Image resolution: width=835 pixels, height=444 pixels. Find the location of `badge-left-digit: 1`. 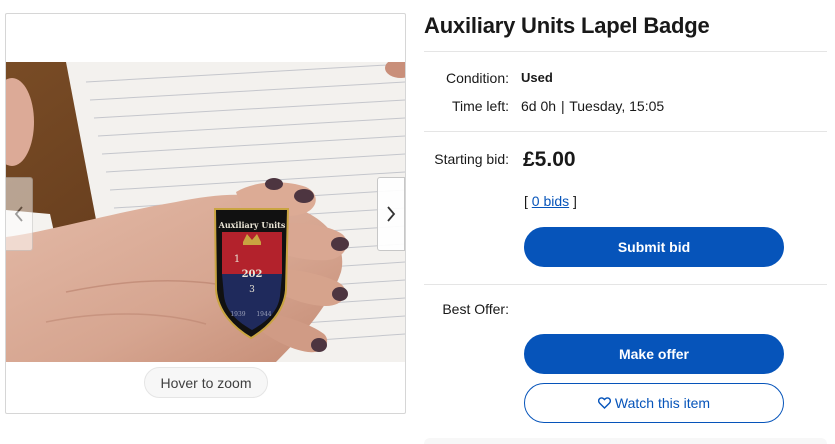

badge-left-digit: 1 is located at coordinates (237, 259).